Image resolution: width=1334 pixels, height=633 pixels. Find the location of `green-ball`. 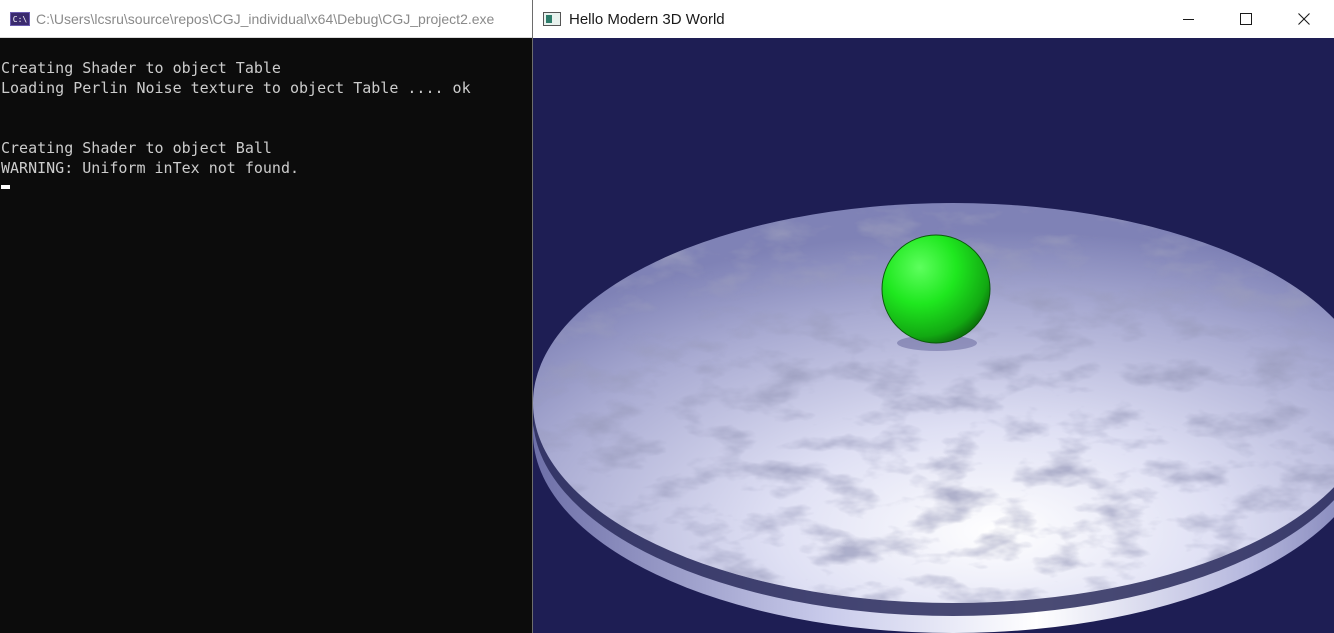

green-ball is located at coordinates (936, 289).